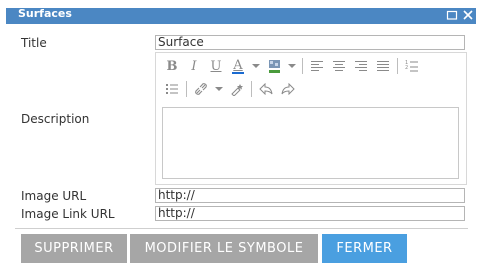 The image size is (477, 267). I want to click on maximize-icon, so click(452, 15).